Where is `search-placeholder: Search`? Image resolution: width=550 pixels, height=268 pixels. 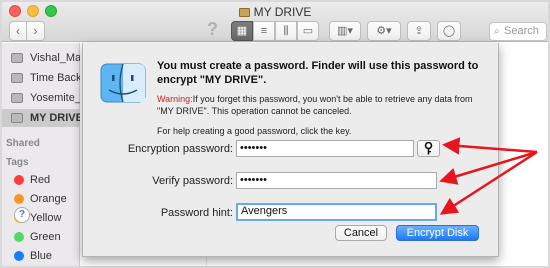 search-placeholder: Search is located at coordinates (521, 31).